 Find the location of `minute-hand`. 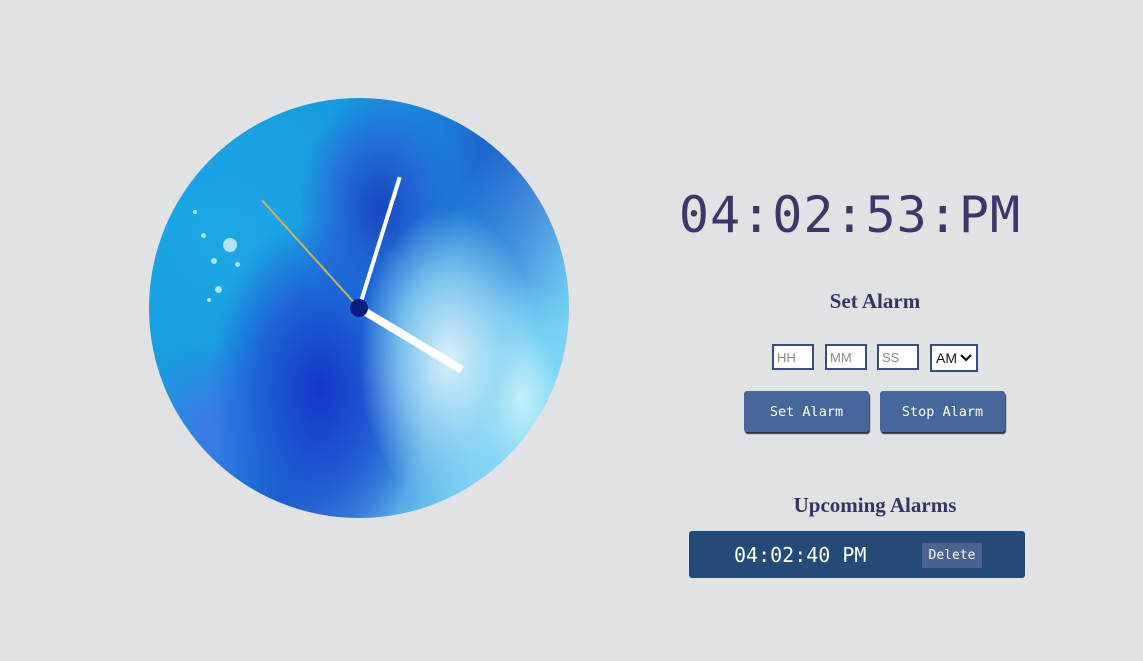

minute-hand is located at coordinates (379, 242).